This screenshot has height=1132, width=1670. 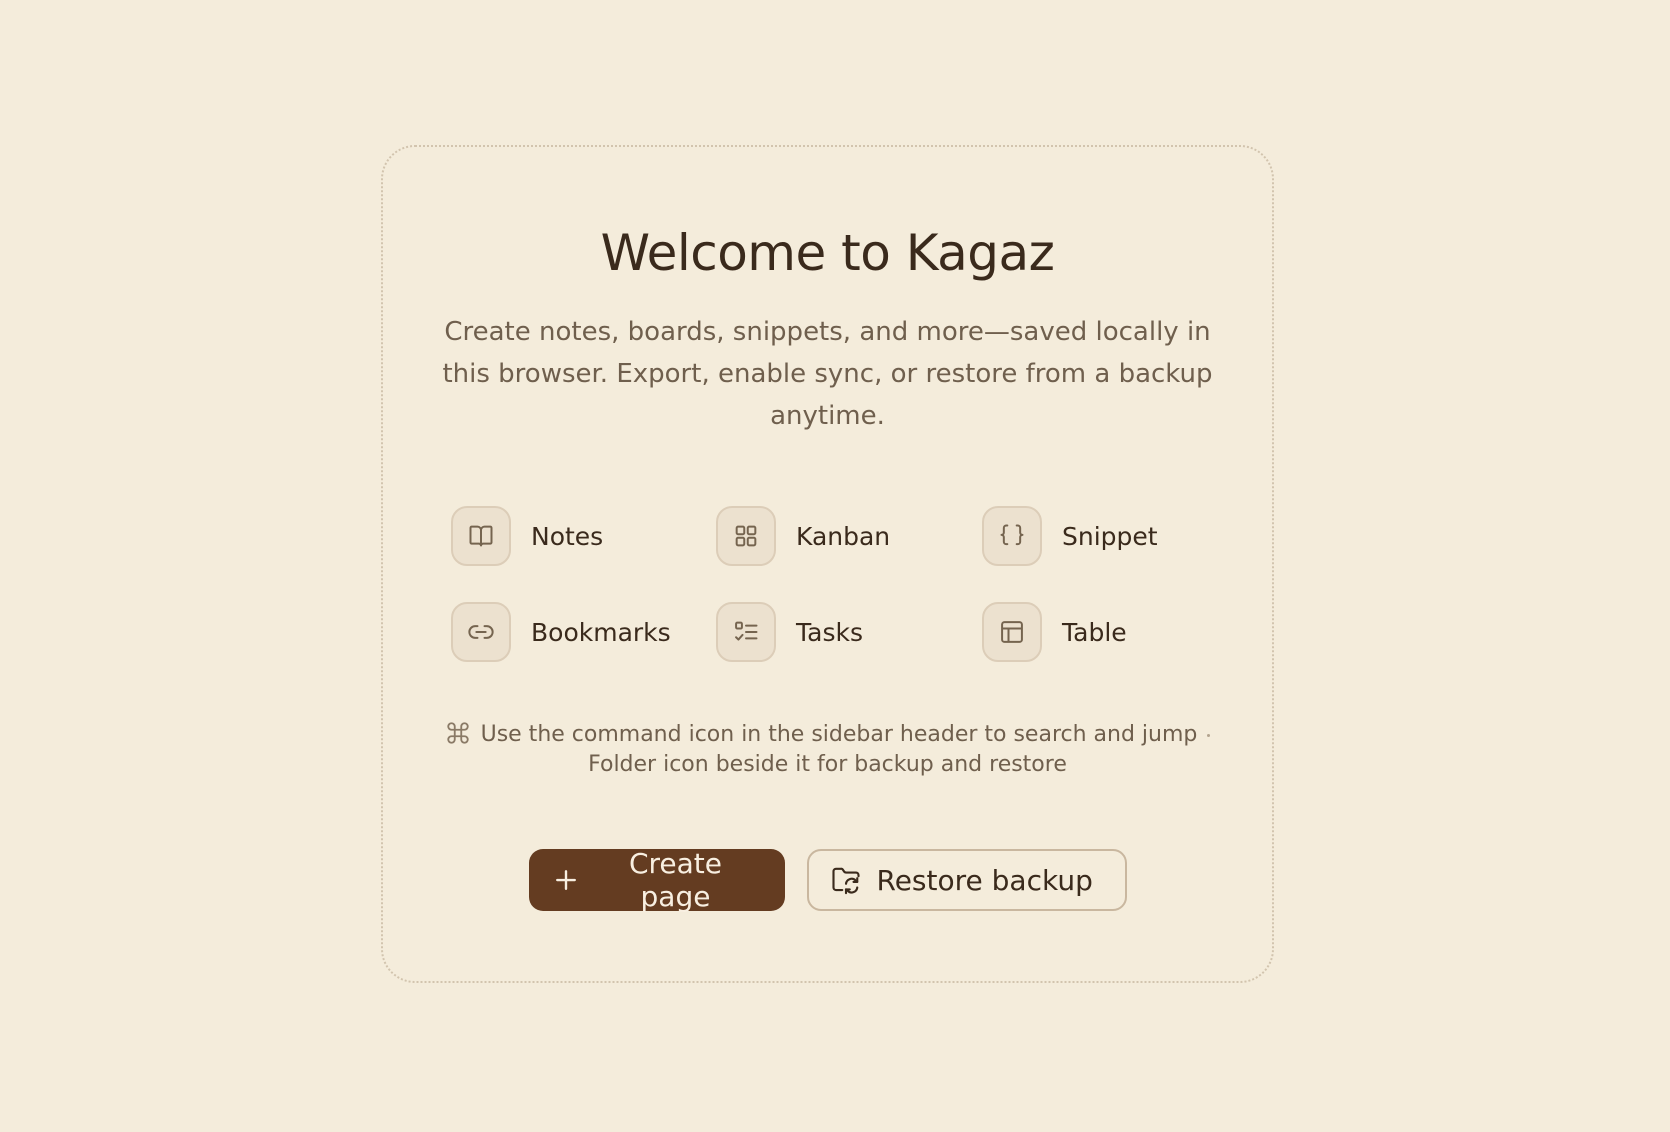 What do you see at coordinates (1054, 632) in the screenshot?
I see `feature-table: Table` at bounding box center [1054, 632].